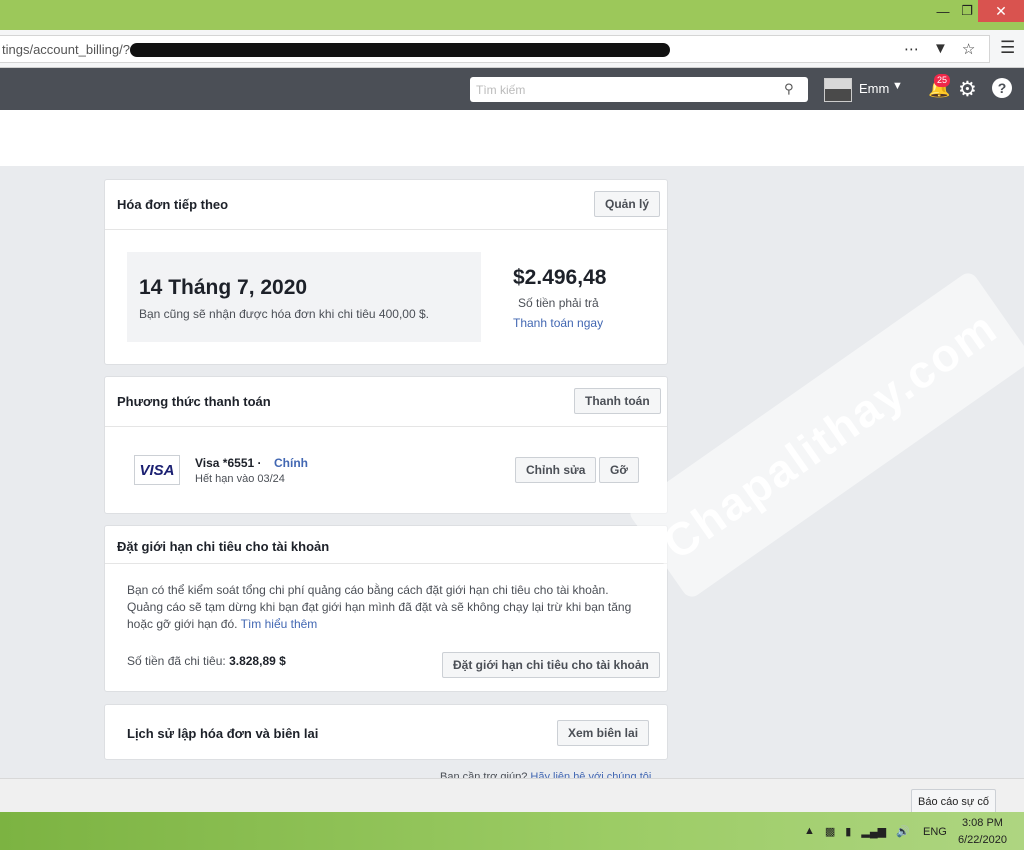  I want to click on url-text: tings/account_billing/?a, so click(70, 49).